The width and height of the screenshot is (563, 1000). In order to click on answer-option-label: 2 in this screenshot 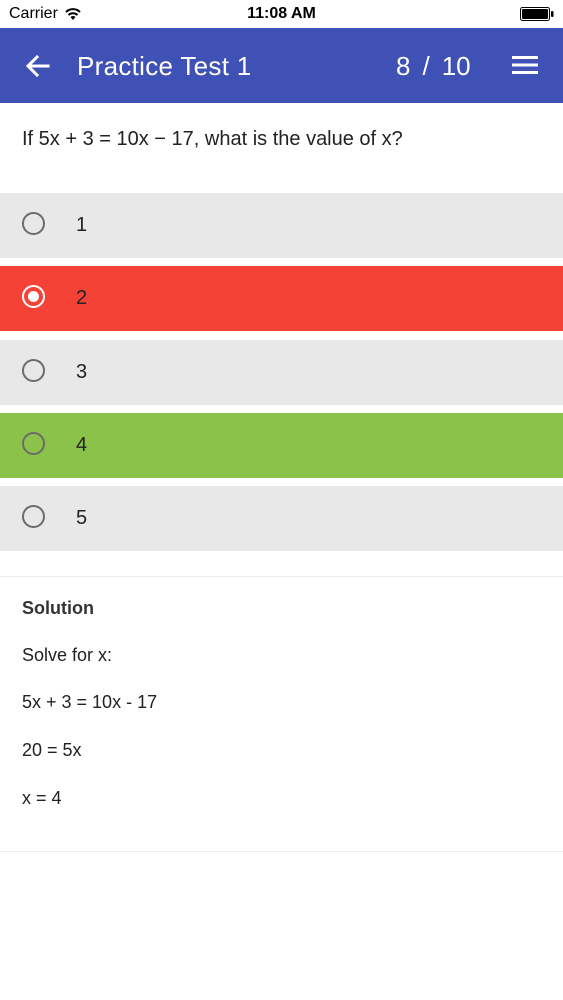, I will do `click(82, 298)`.